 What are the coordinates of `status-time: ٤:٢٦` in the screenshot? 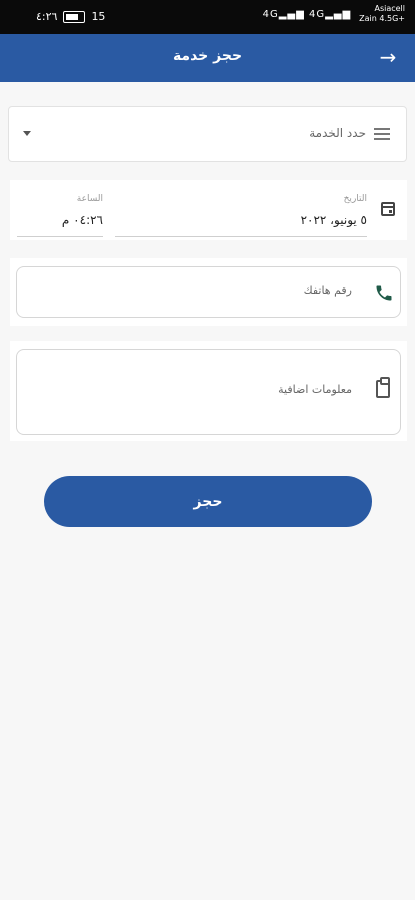 It's located at (47, 16).